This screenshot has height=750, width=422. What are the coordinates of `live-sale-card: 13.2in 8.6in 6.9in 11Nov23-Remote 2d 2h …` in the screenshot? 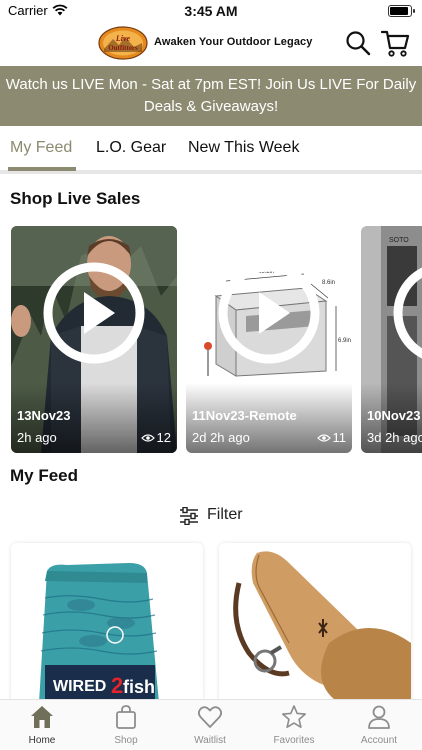 It's located at (269, 339).